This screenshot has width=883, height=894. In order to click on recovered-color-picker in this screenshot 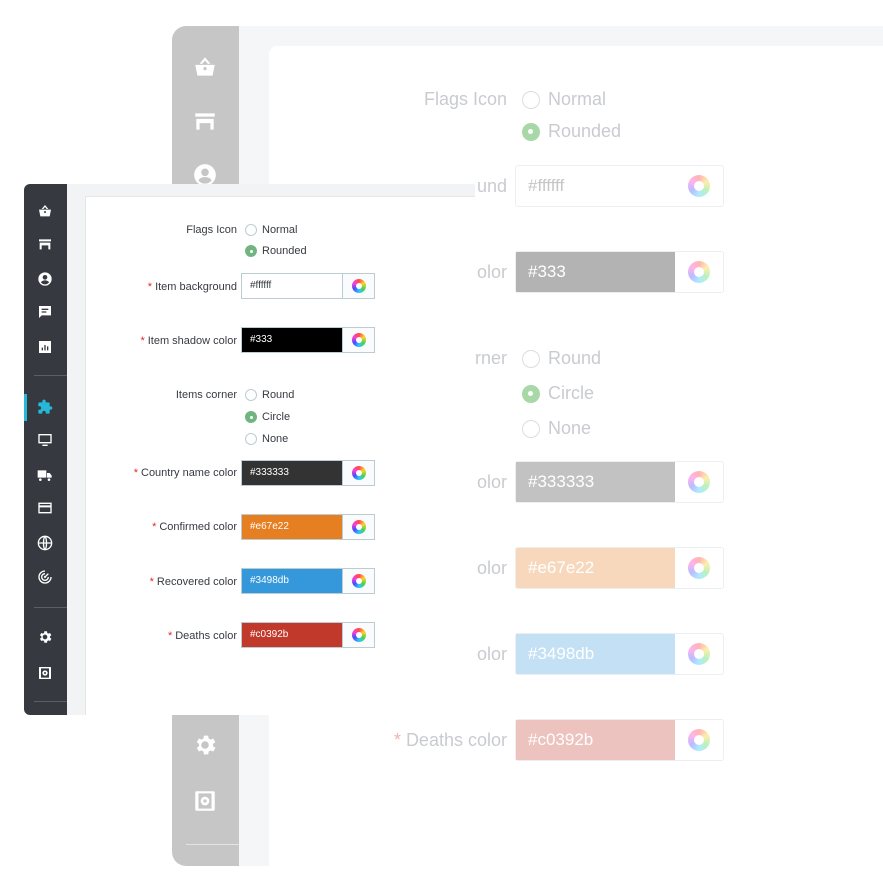, I will do `click(358, 581)`.